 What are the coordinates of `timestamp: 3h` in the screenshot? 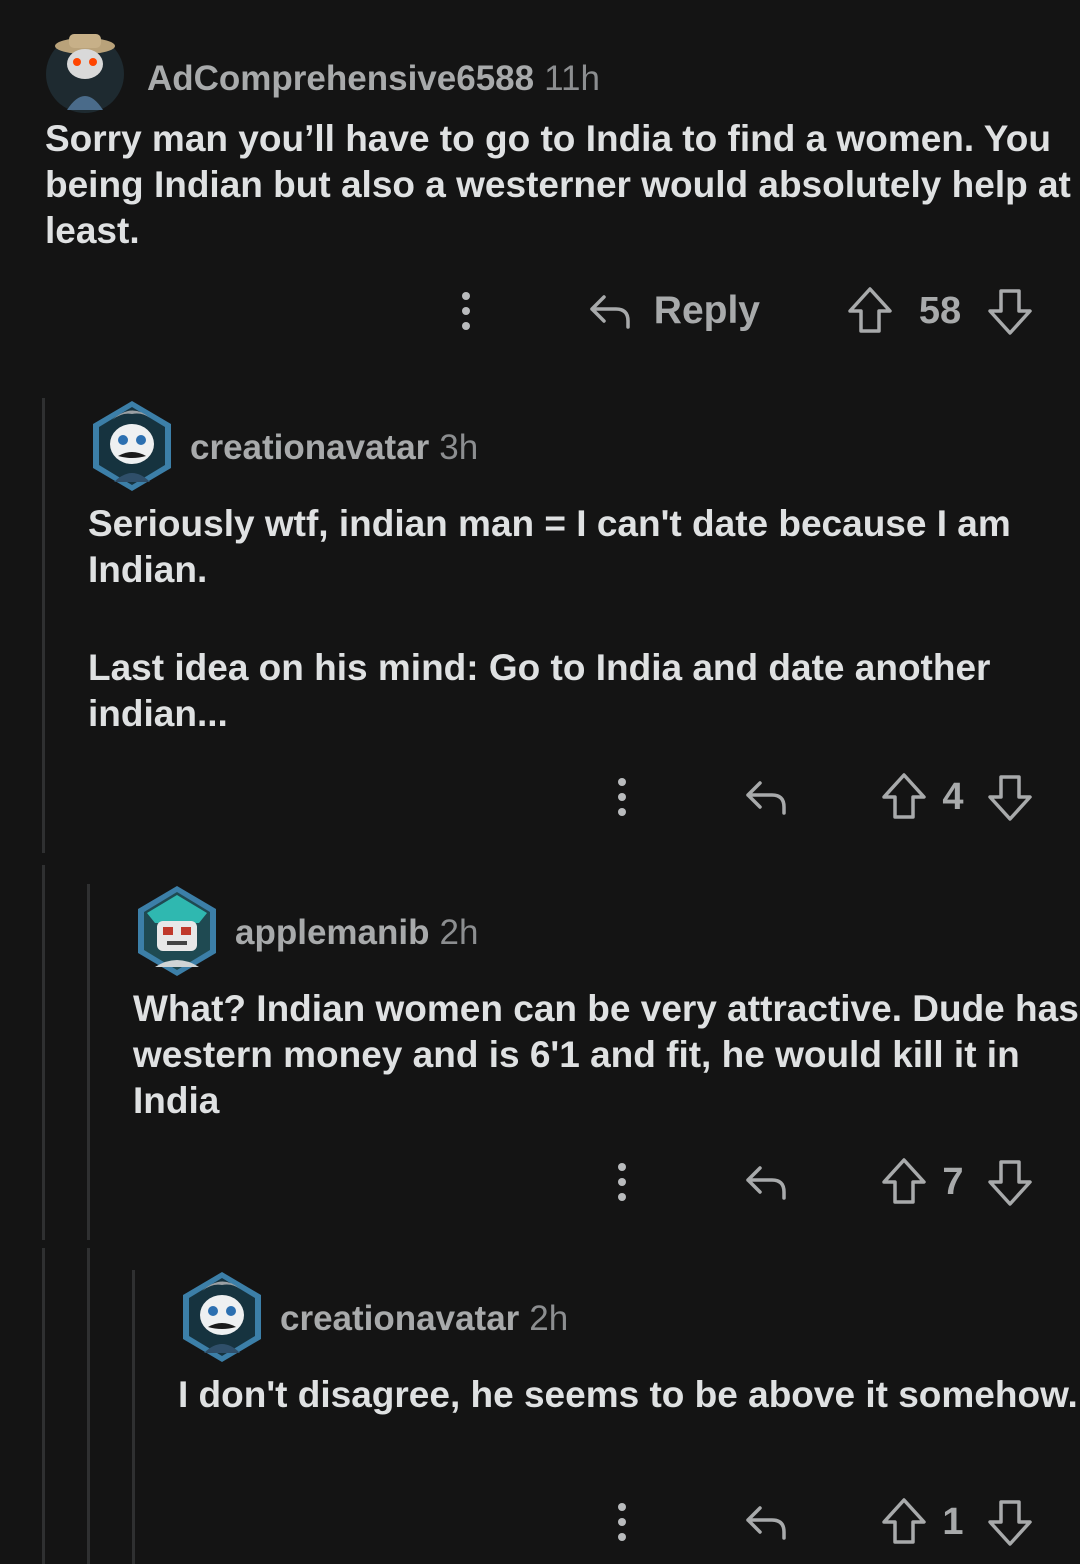 It's located at (459, 447).